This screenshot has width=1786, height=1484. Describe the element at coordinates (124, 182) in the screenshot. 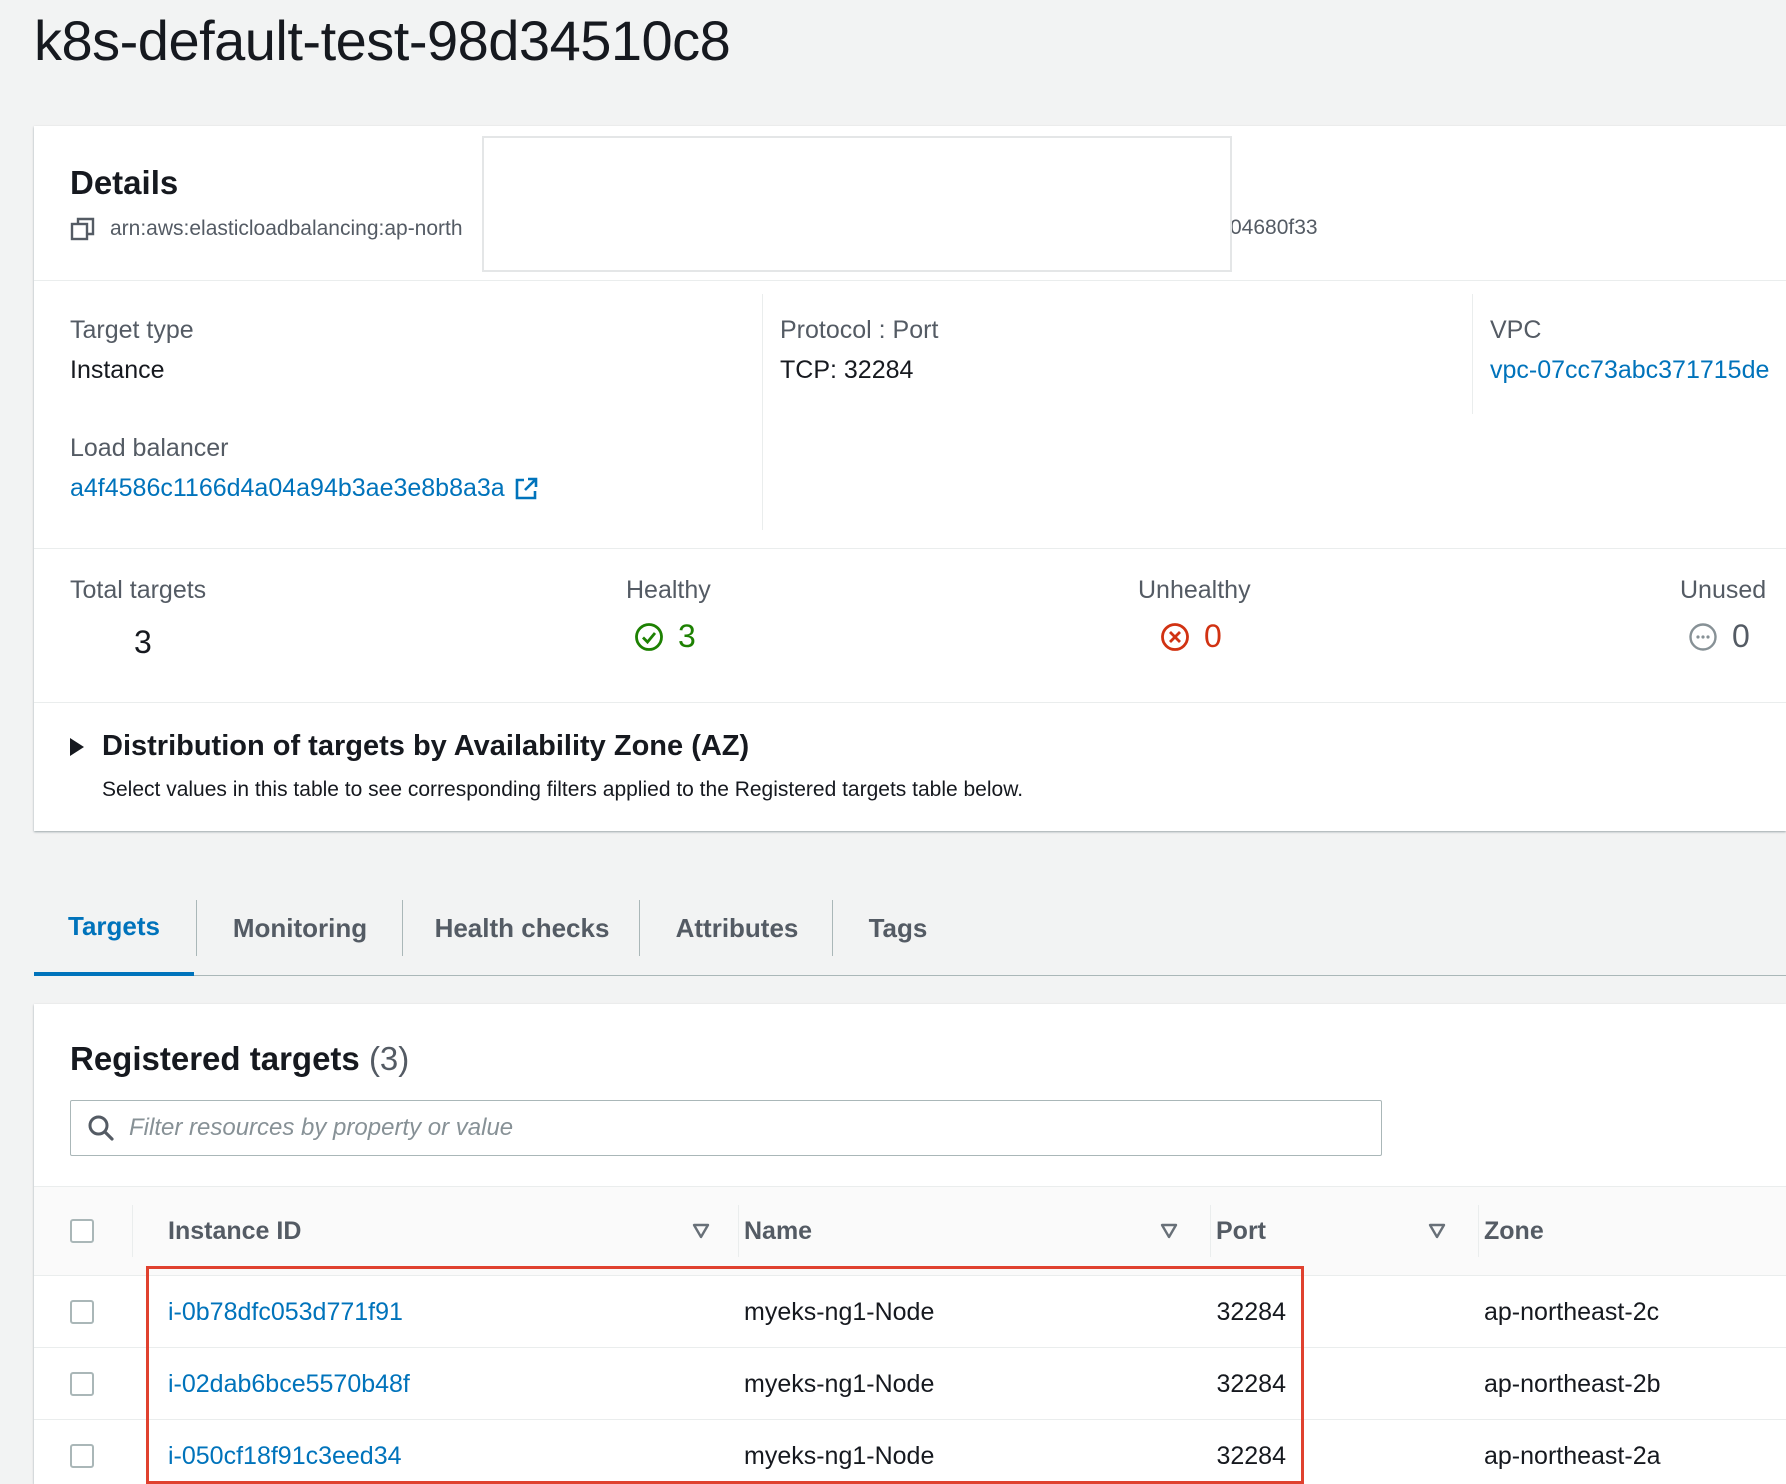

I see `details-title: Details` at that location.